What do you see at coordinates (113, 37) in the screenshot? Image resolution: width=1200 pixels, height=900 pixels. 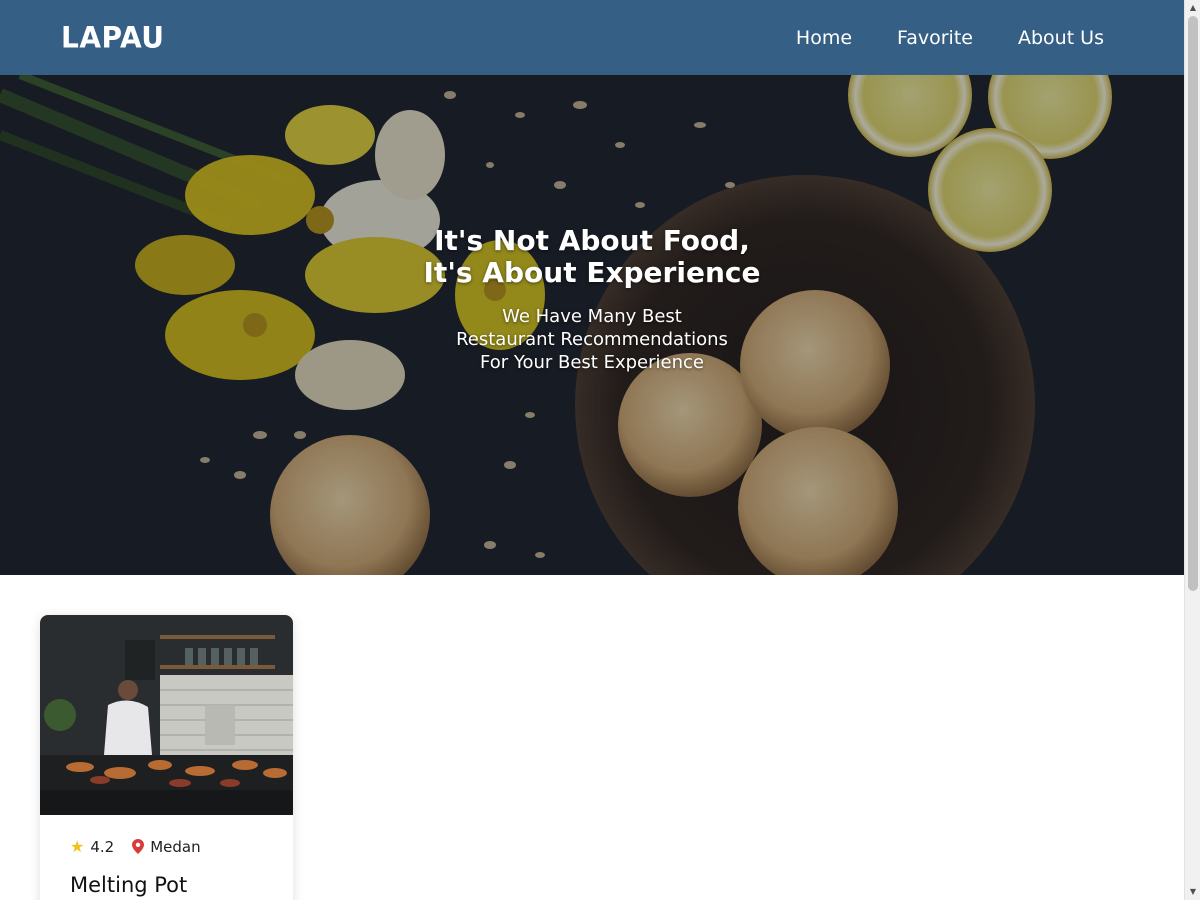 I see `logo: LAPAU` at bounding box center [113, 37].